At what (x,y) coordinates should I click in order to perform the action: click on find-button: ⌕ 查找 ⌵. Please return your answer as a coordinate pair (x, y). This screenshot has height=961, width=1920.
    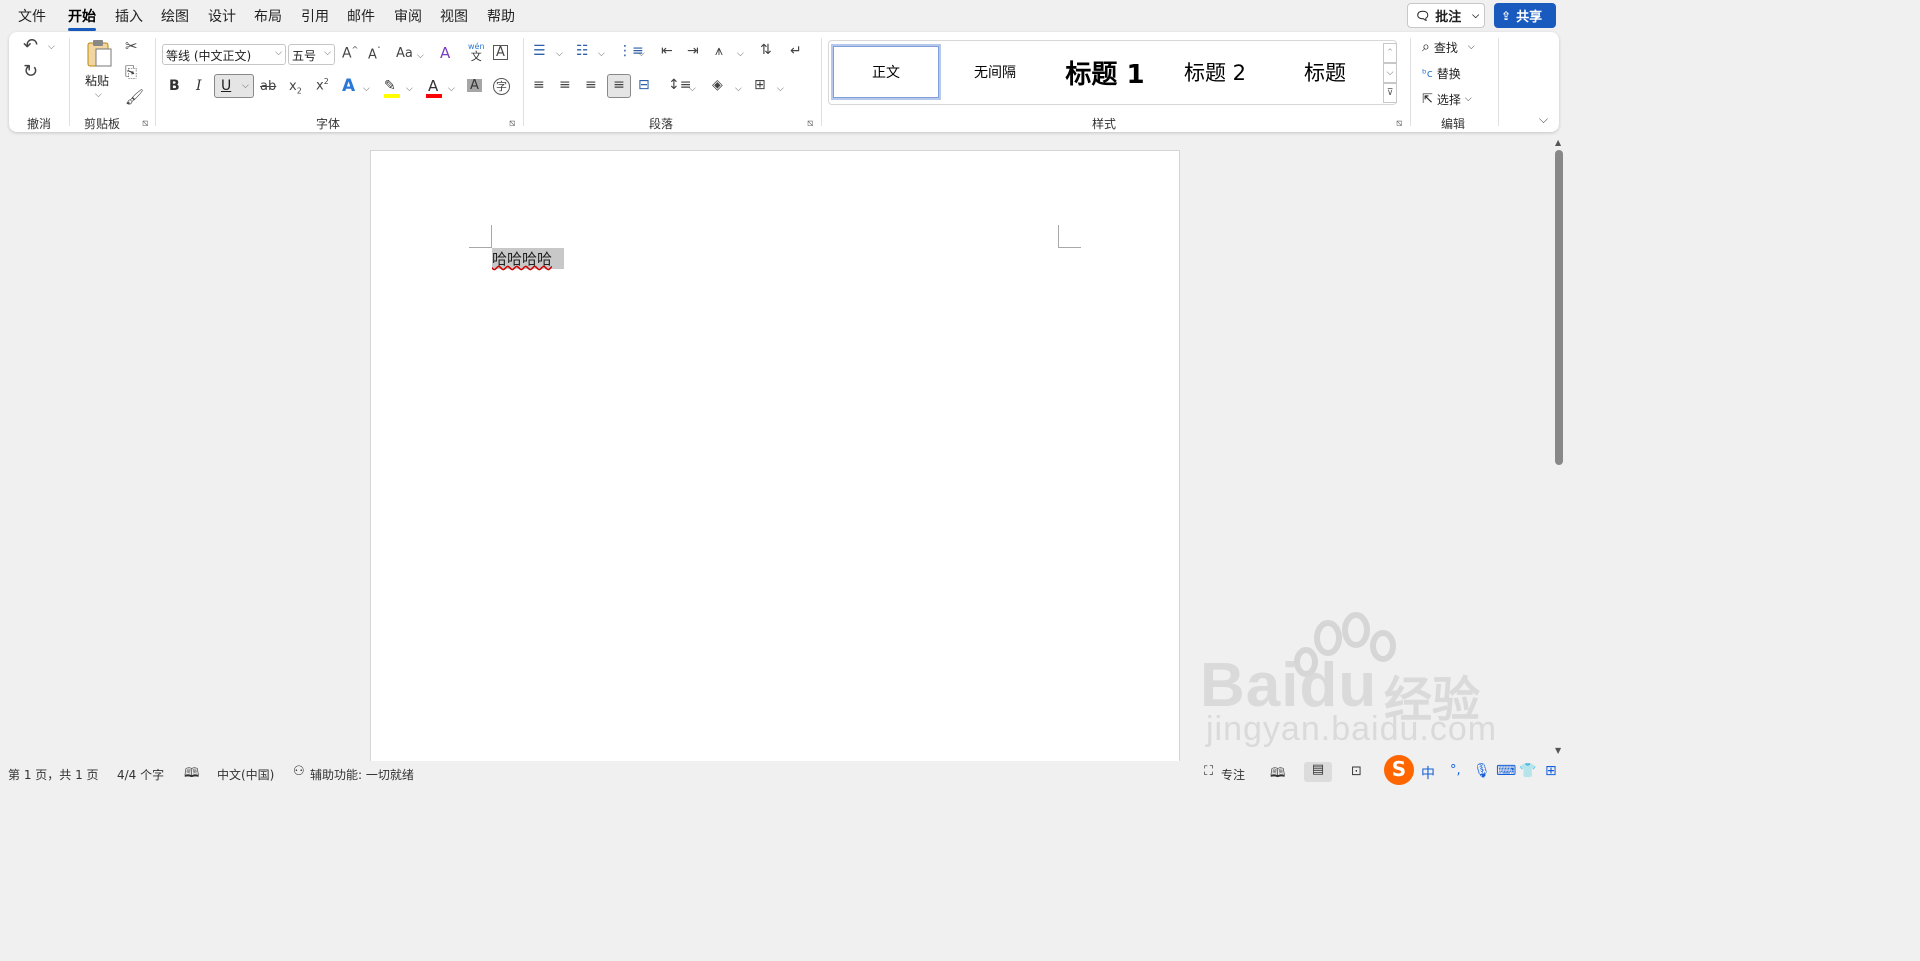
    Looking at the image, I should click on (1448, 47).